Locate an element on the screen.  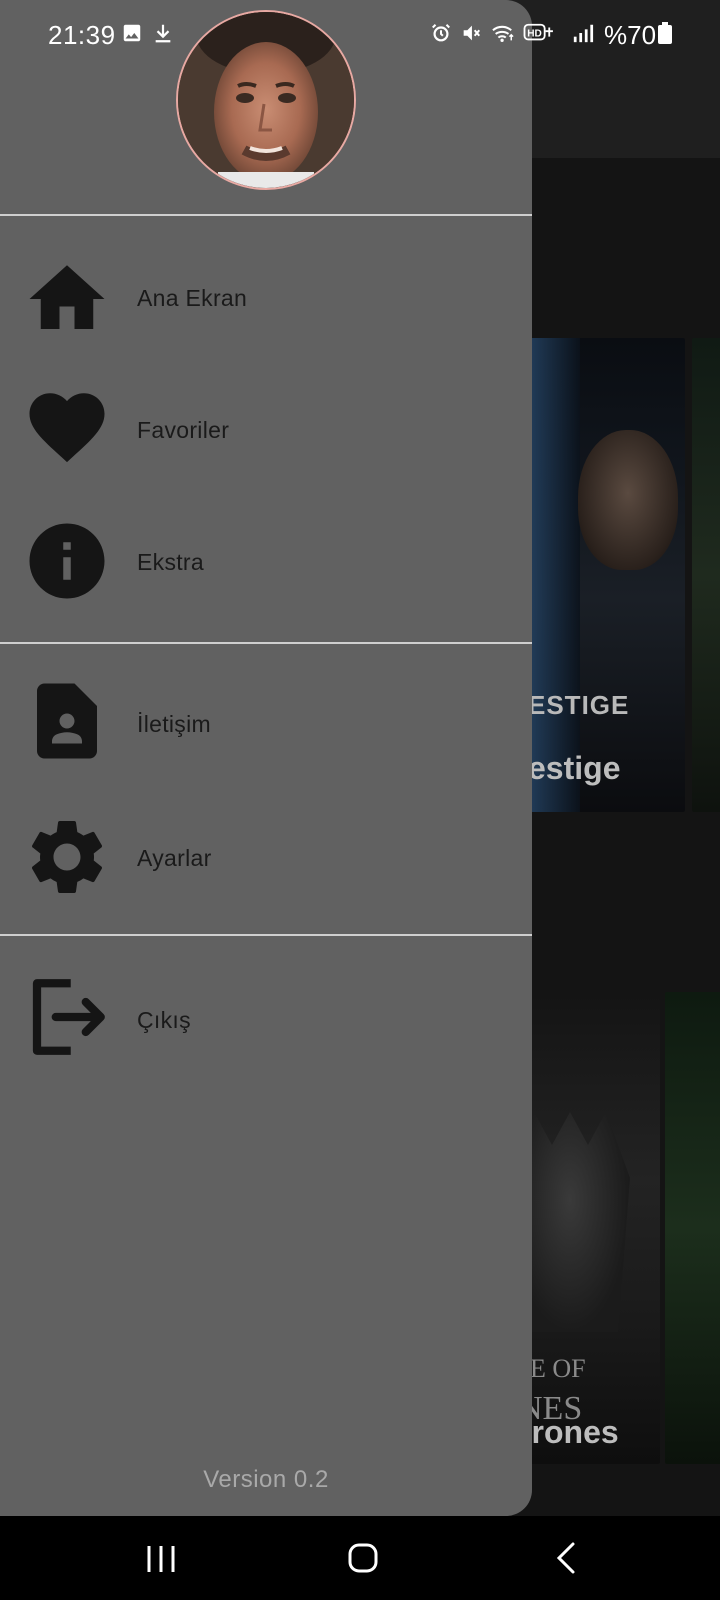
poster-text: ESTIGE is located at coordinates (579, 705).